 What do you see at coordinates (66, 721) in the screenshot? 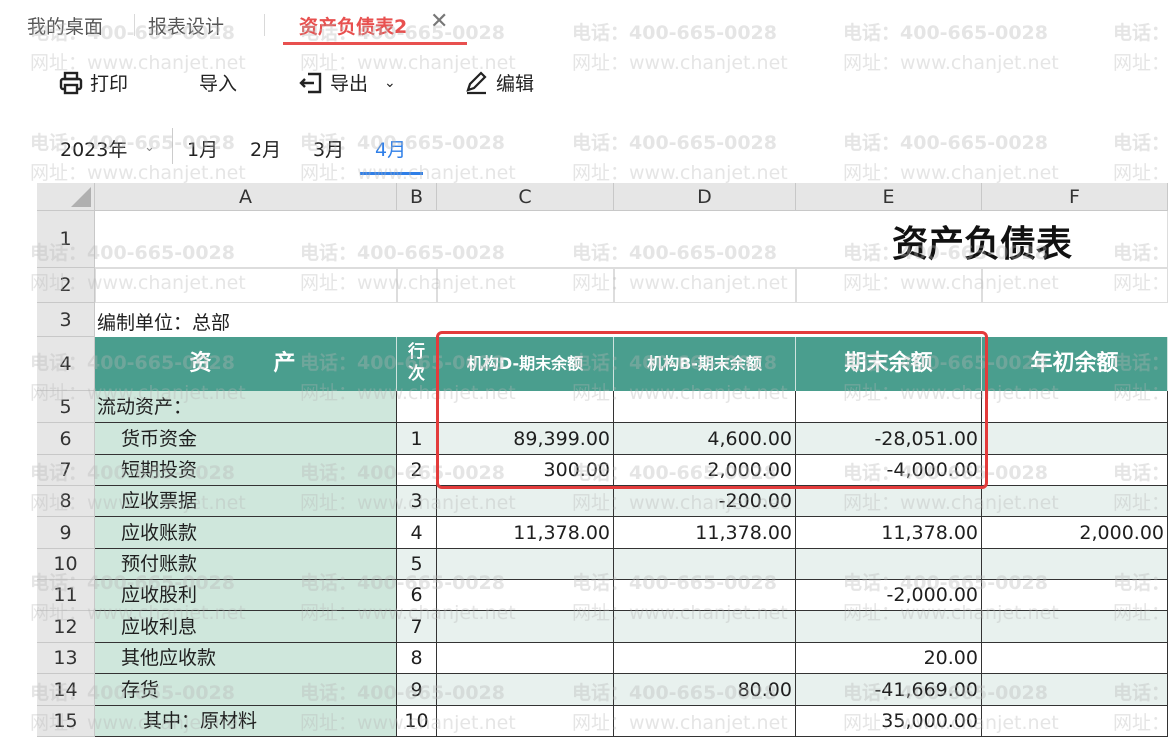
I see `row-header: 15` at bounding box center [66, 721].